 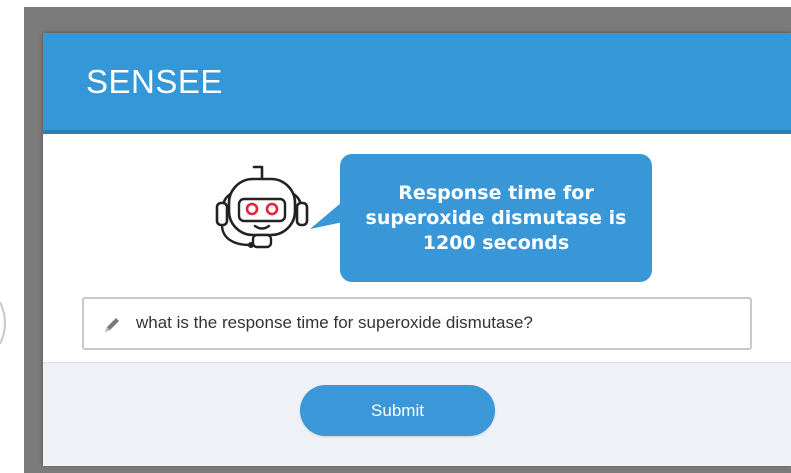 What do you see at coordinates (397, 410) in the screenshot?
I see `submit-button: Submit` at bounding box center [397, 410].